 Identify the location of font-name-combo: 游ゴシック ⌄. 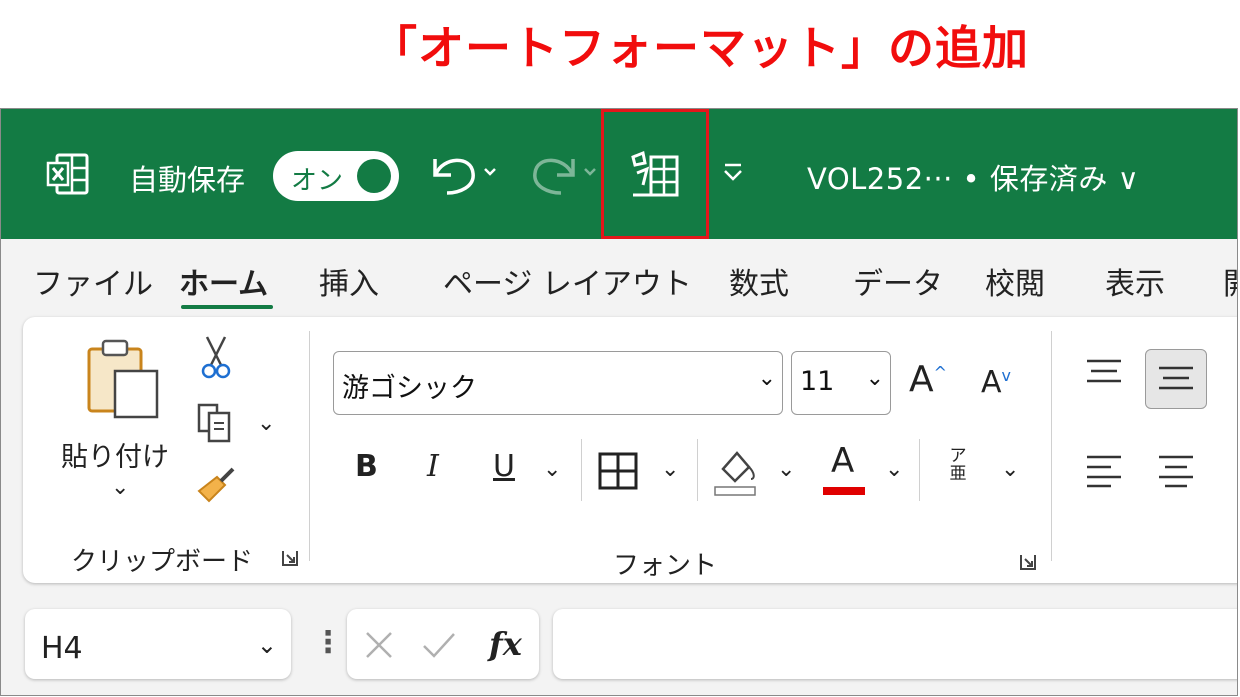
(558, 383).